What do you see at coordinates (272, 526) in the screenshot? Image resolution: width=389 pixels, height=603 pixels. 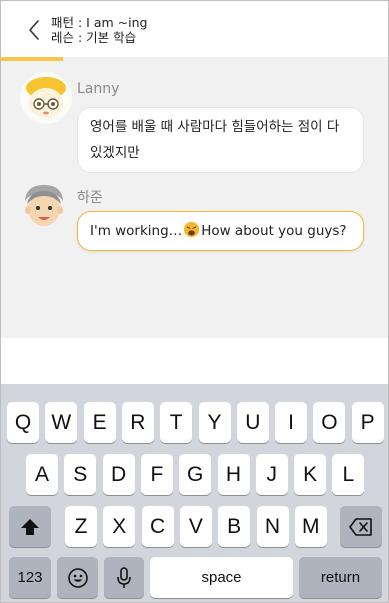 I see `key-n: N` at bounding box center [272, 526].